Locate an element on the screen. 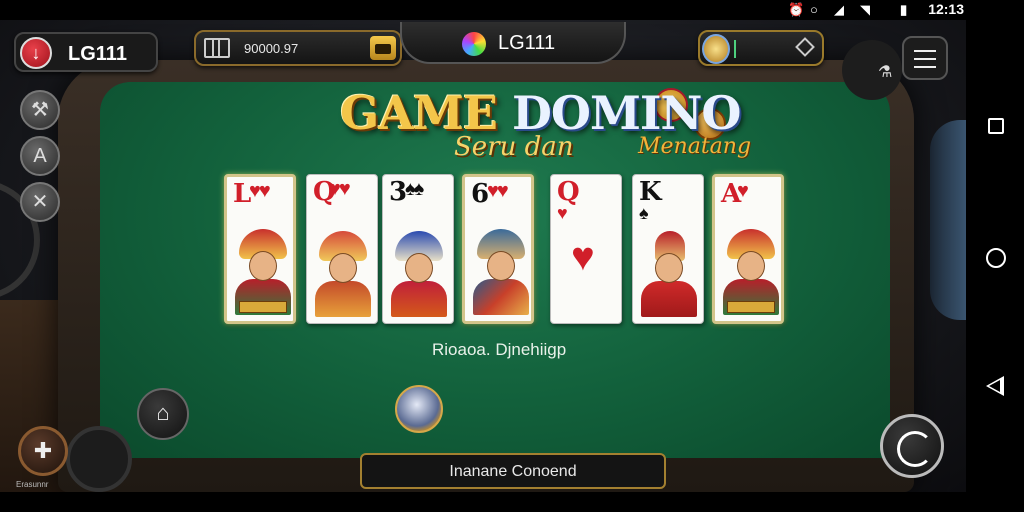 Image resolution: width=1024 pixels, height=512 pixels. brand-badge: ↓ LG111 is located at coordinates (86, 52).